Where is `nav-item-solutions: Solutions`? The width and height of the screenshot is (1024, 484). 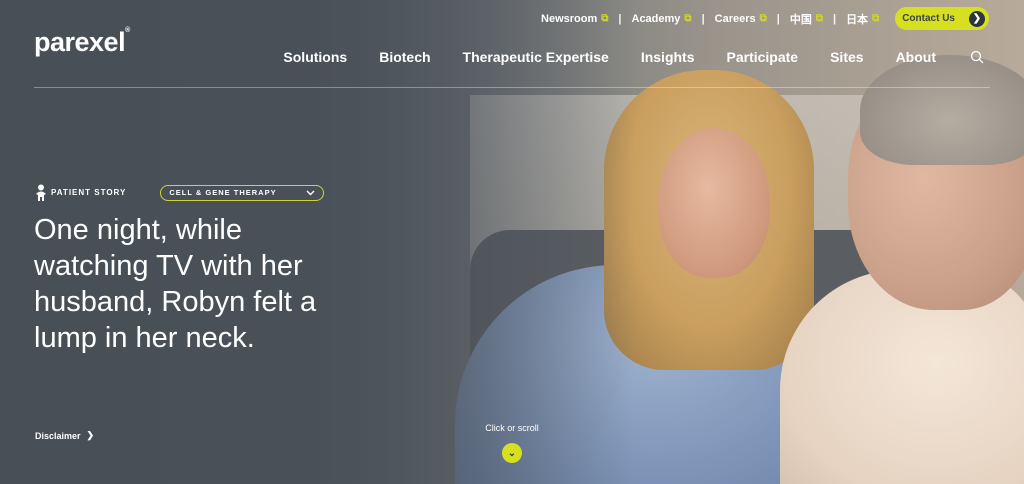 nav-item-solutions: Solutions is located at coordinates (315, 57).